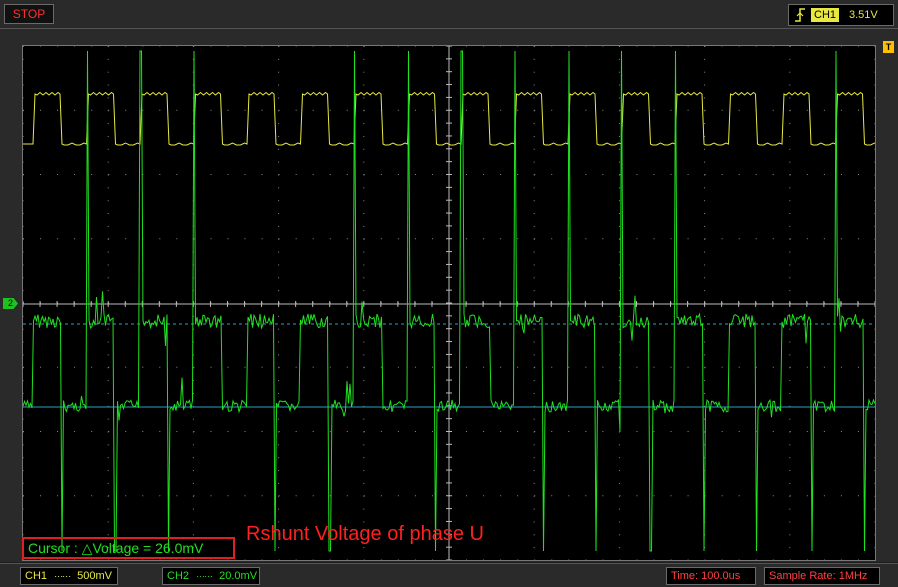 The height and width of the screenshot is (587, 898). Describe the element at coordinates (818, 576) in the screenshot. I see `sample-rate-value: Sample Rate: 1MHz` at that location.